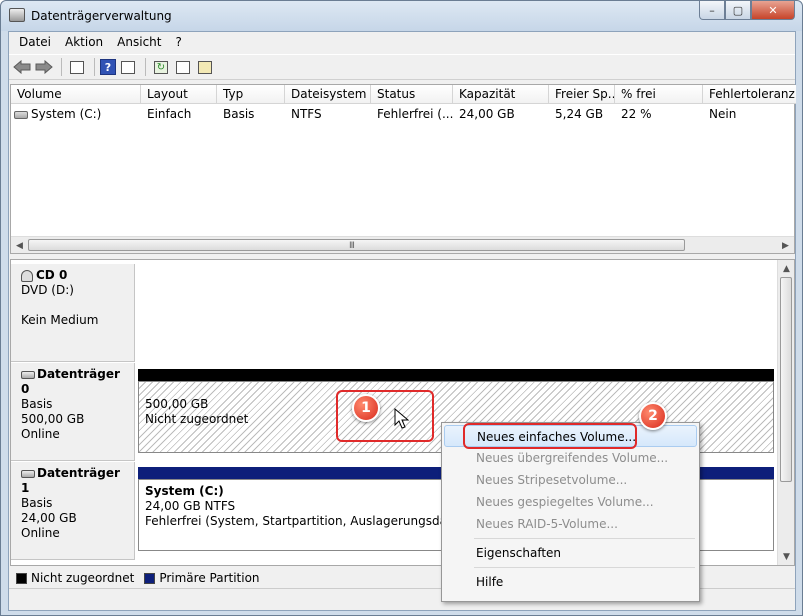 The width and height of the screenshot is (803, 616). What do you see at coordinates (328, 94) in the screenshot?
I see `column-header-dateisystem: Dateisystem` at bounding box center [328, 94].